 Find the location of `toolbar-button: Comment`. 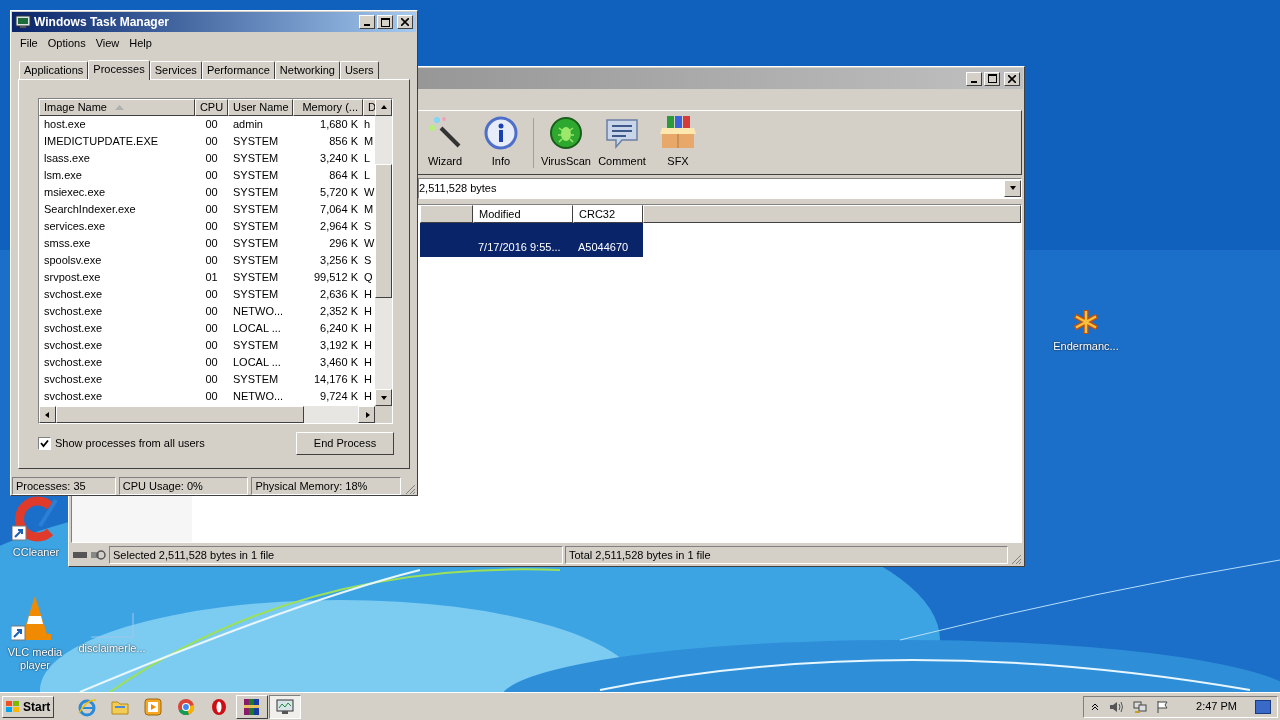

toolbar-button: Comment is located at coordinates (622, 142).